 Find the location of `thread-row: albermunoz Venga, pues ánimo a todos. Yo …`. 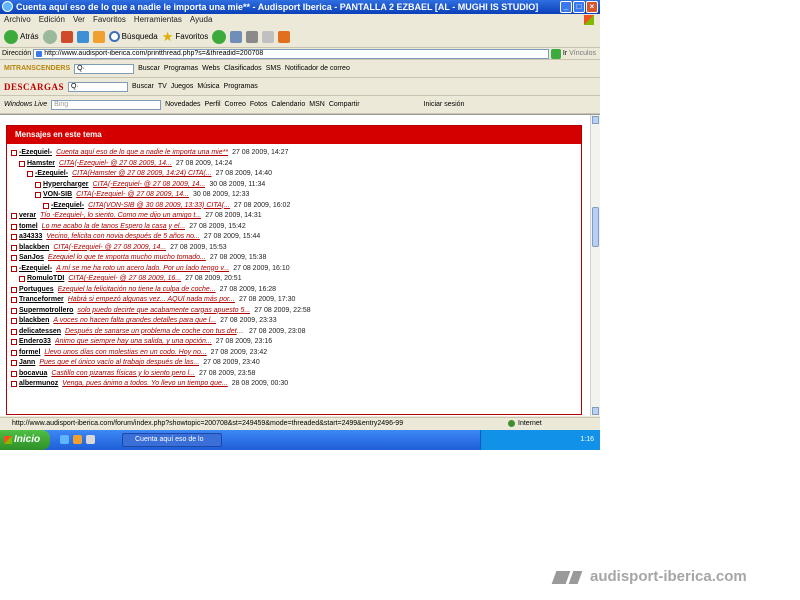

thread-row: albermunoz Venga, pues ánimo a todos. Yo … is located at coordinates (296, 384).